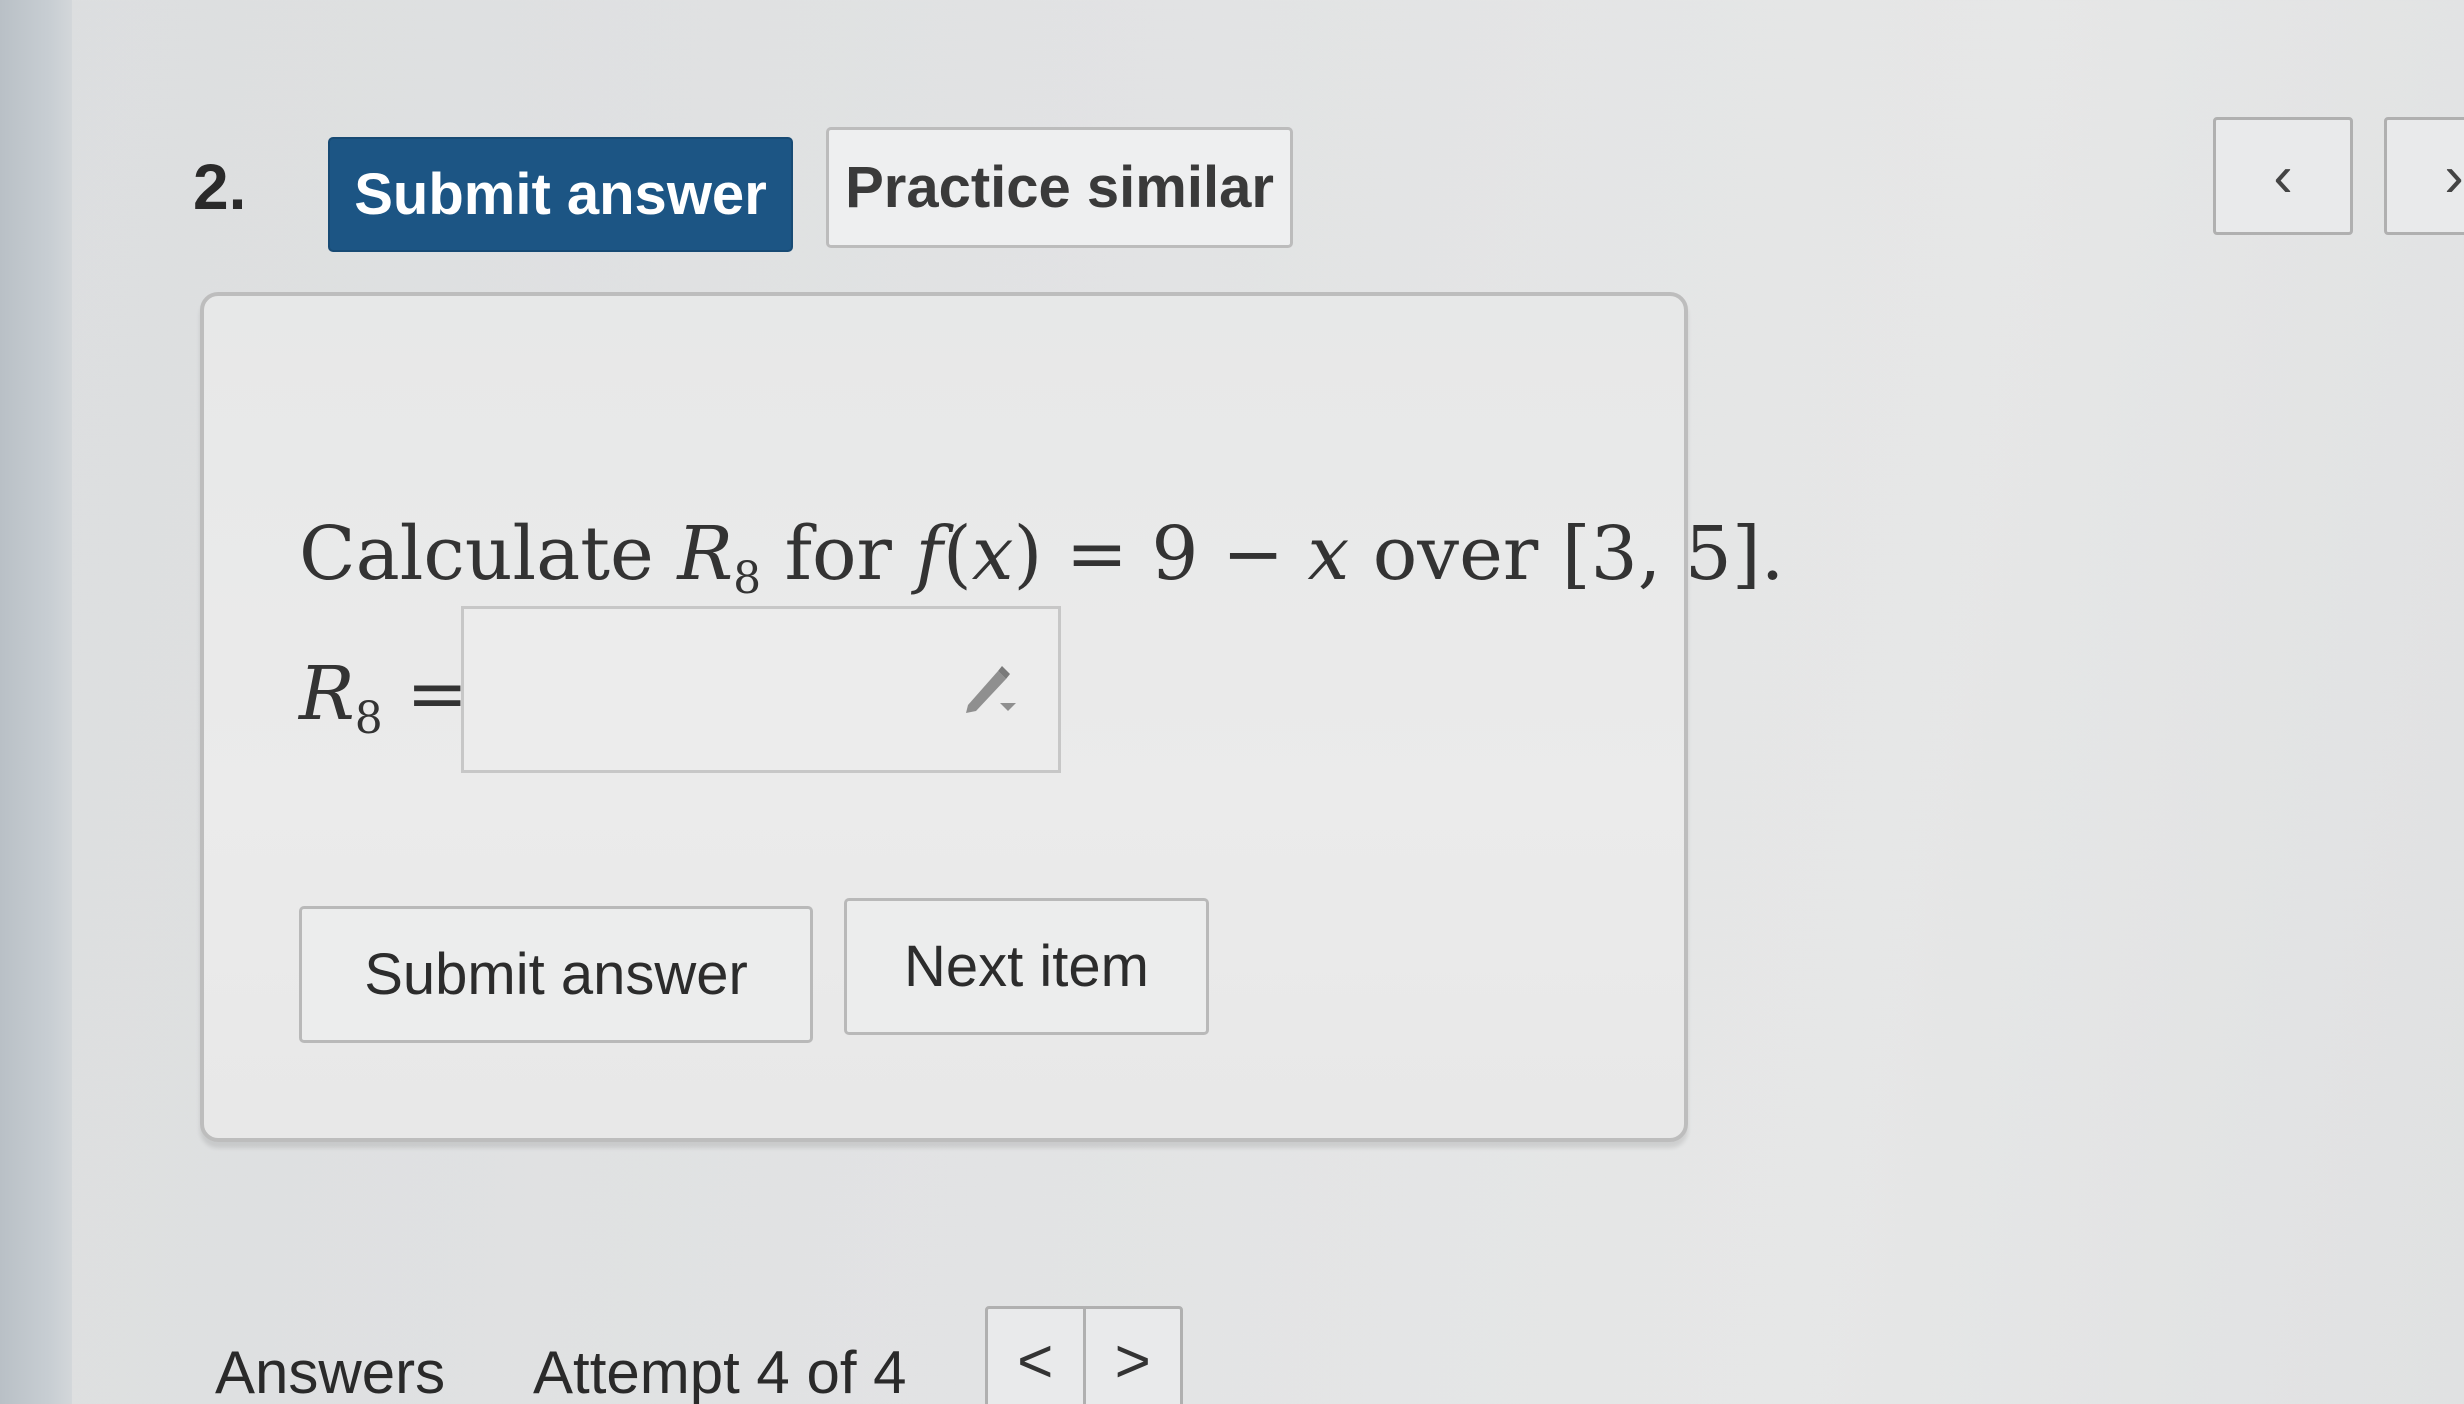 This screenshot has height=1404, width=2464. Describe the element at coordinates (1059, 187) in the screenshot. I see `practice-similar-button: Practice similar` at that location.